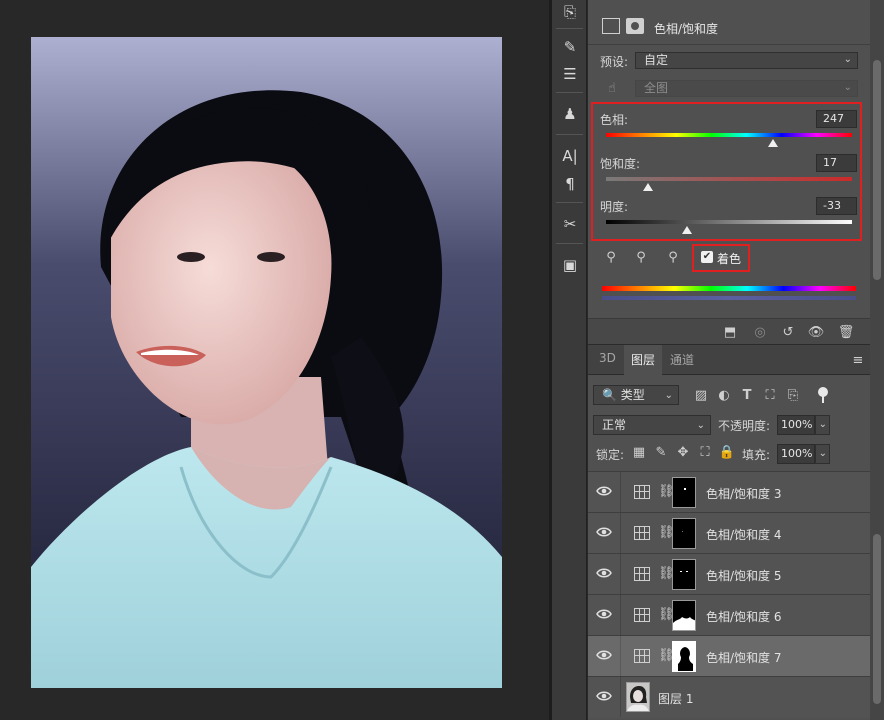 This screenshot has width=884, height=720. What do you see at coordinates (632, 395) in the screenshot?
I see `layer-filter-value: 类型` at bounding box center [632, 395].